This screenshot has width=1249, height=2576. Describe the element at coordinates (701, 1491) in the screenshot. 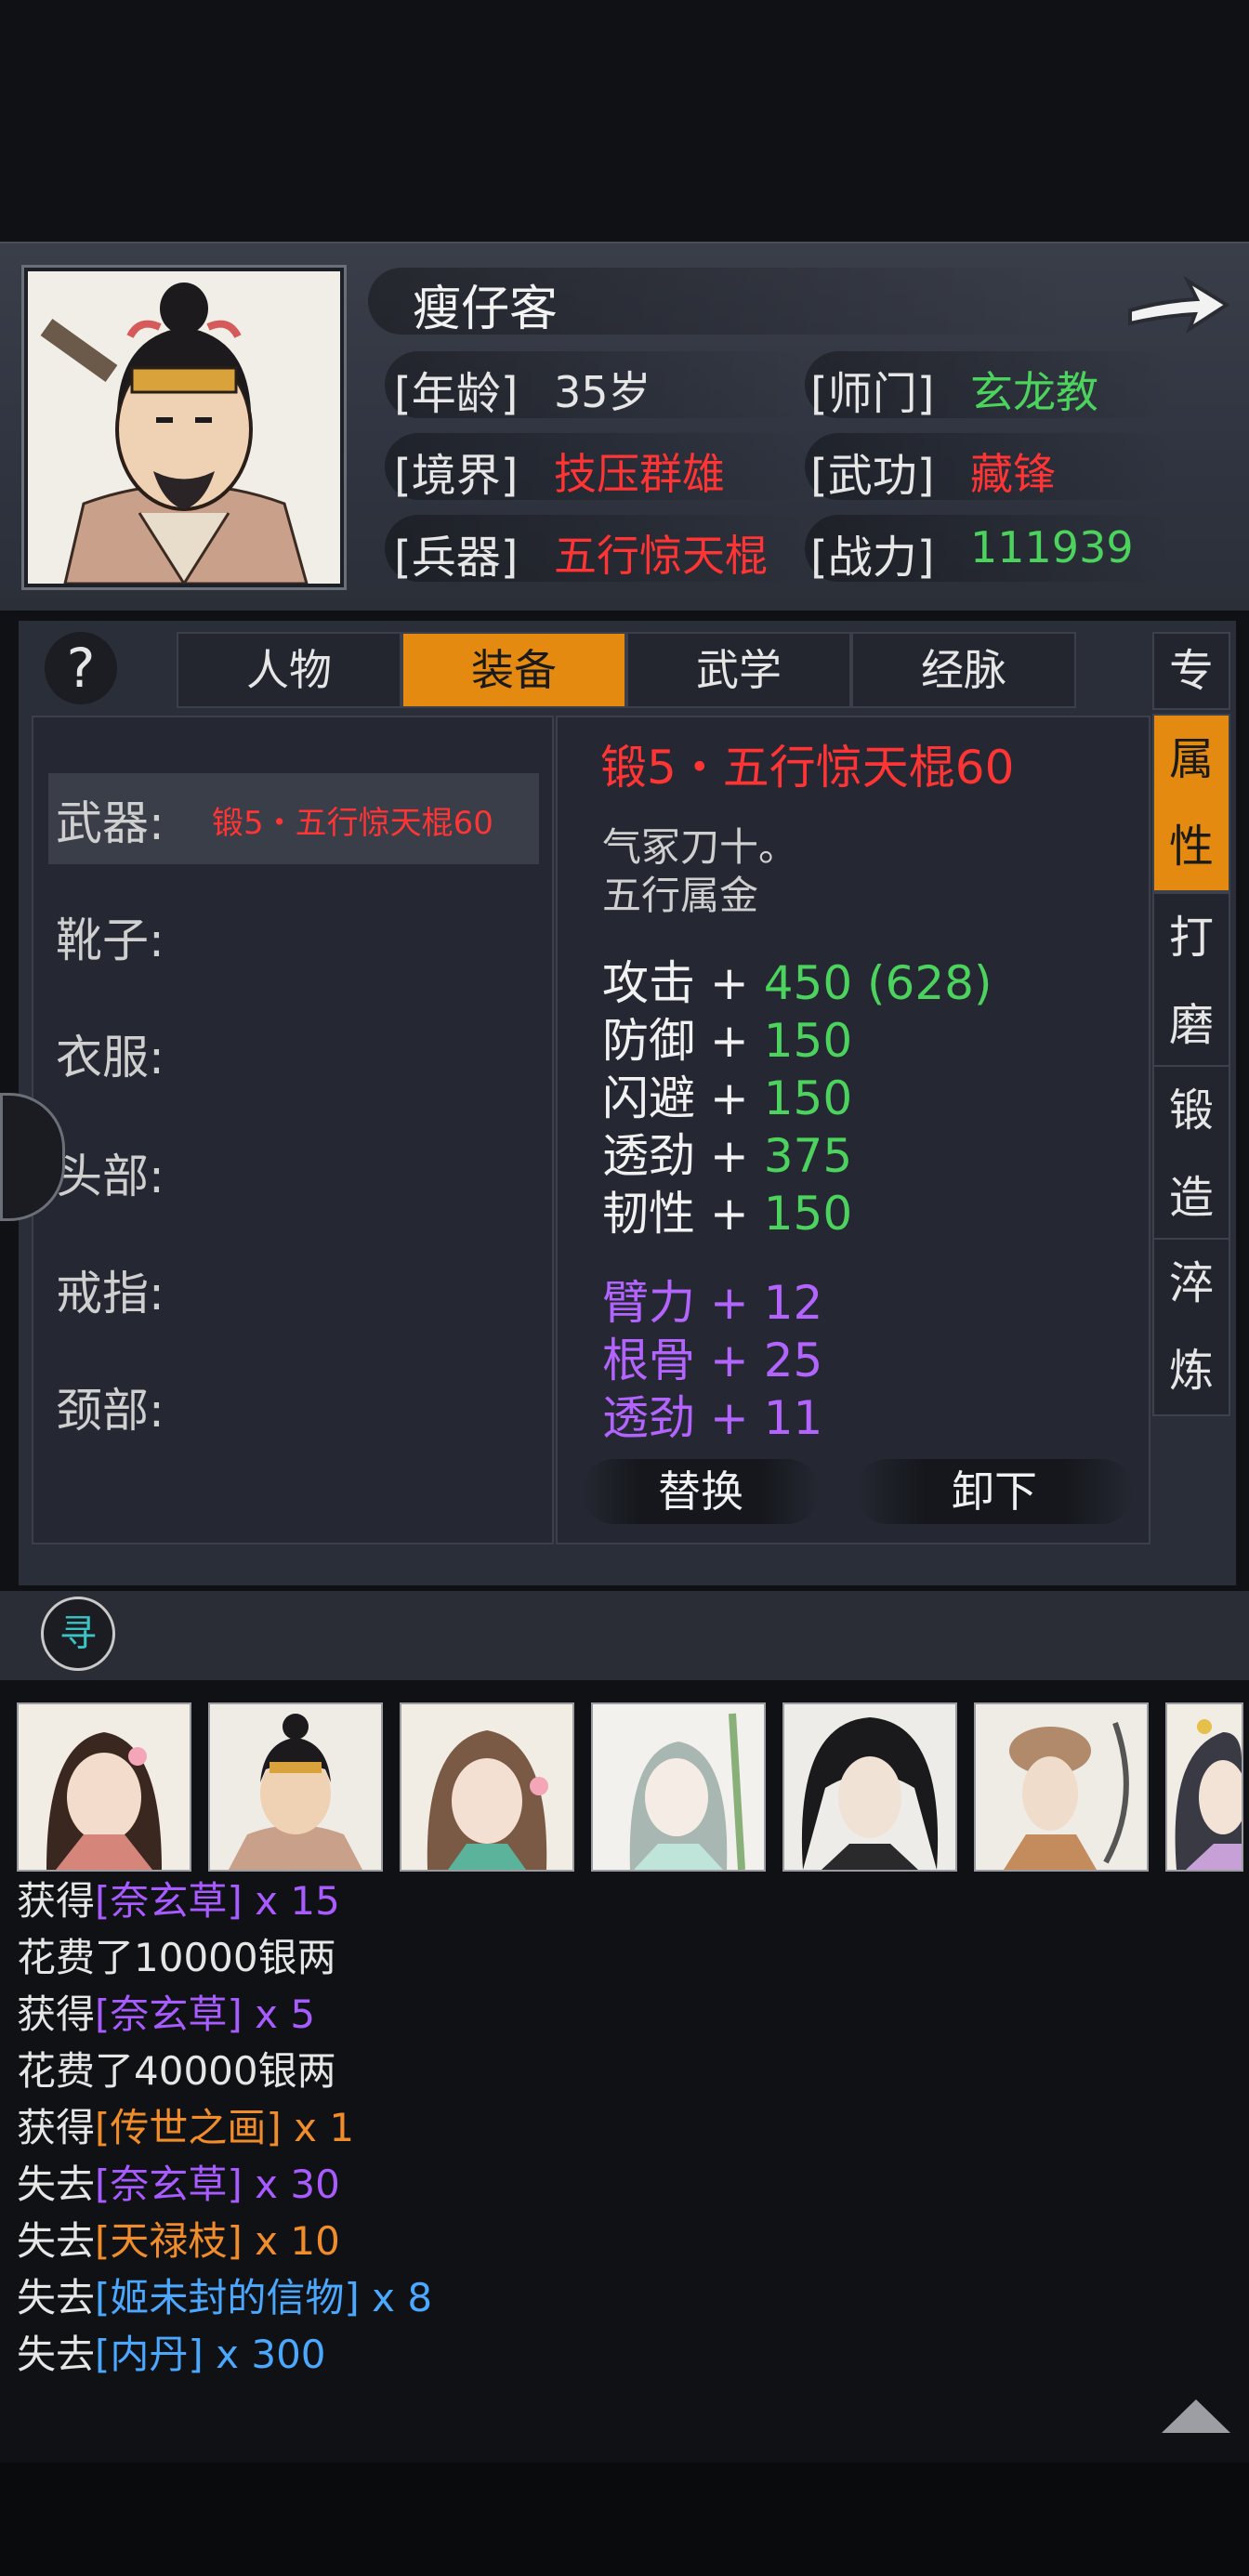

I see `replace-button: 替换` at that location.